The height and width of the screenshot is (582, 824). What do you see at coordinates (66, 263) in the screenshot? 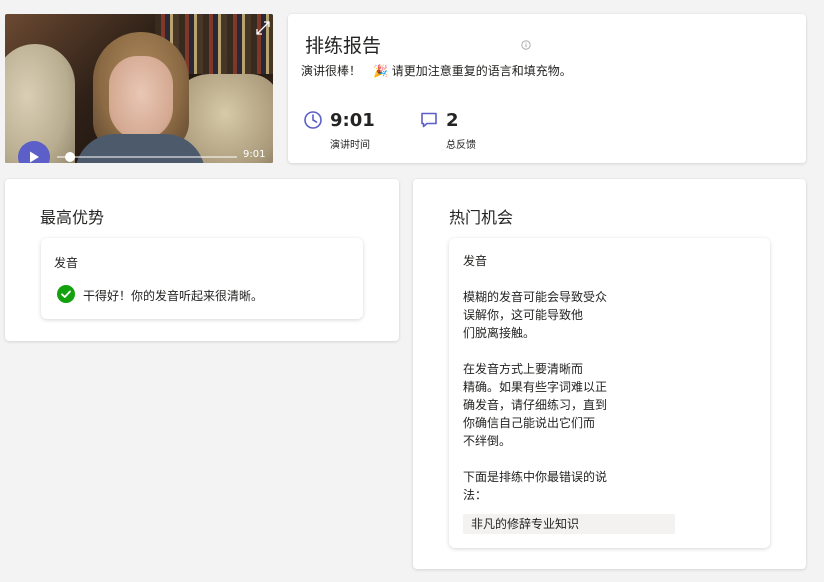
I see `strength-heading: 发音` at bounding box center [66, 263].